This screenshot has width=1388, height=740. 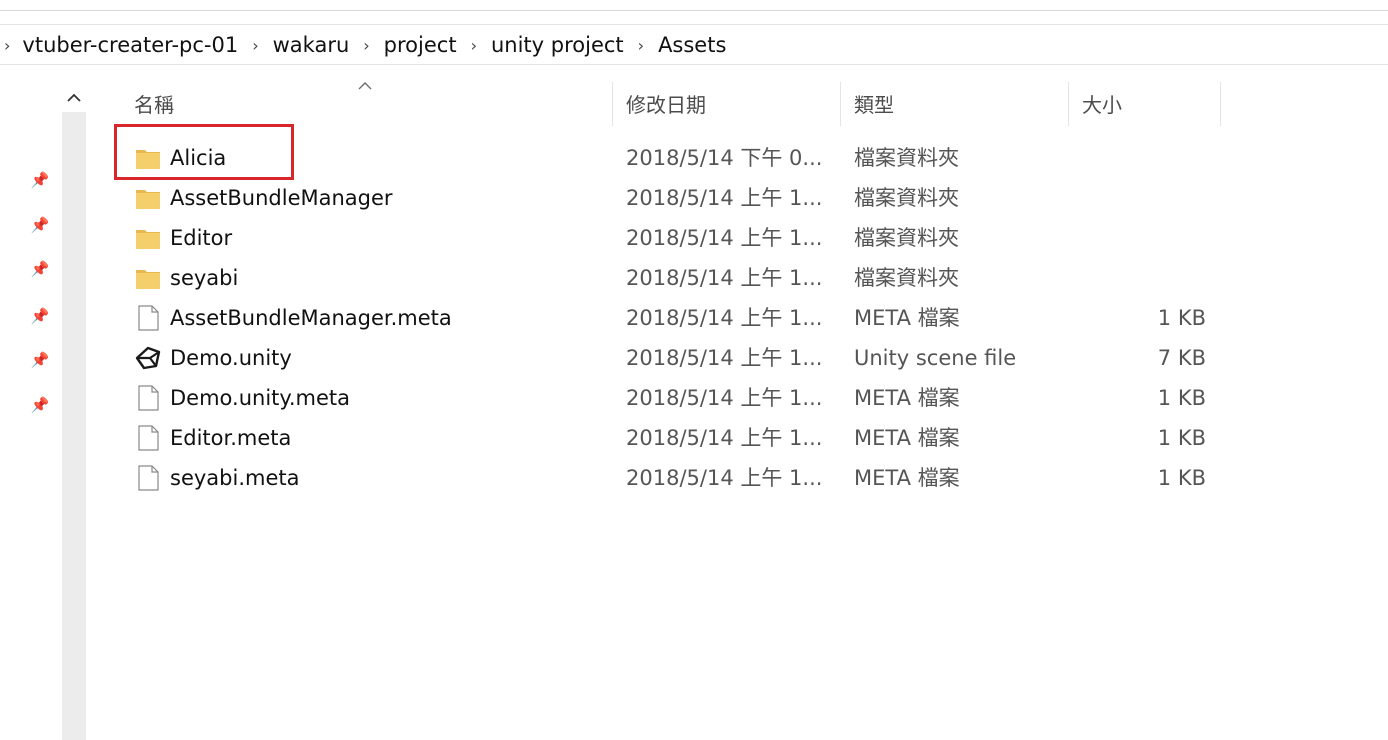 I want to click on scroll-up-chevron-icon, so click(x=74, y=98).